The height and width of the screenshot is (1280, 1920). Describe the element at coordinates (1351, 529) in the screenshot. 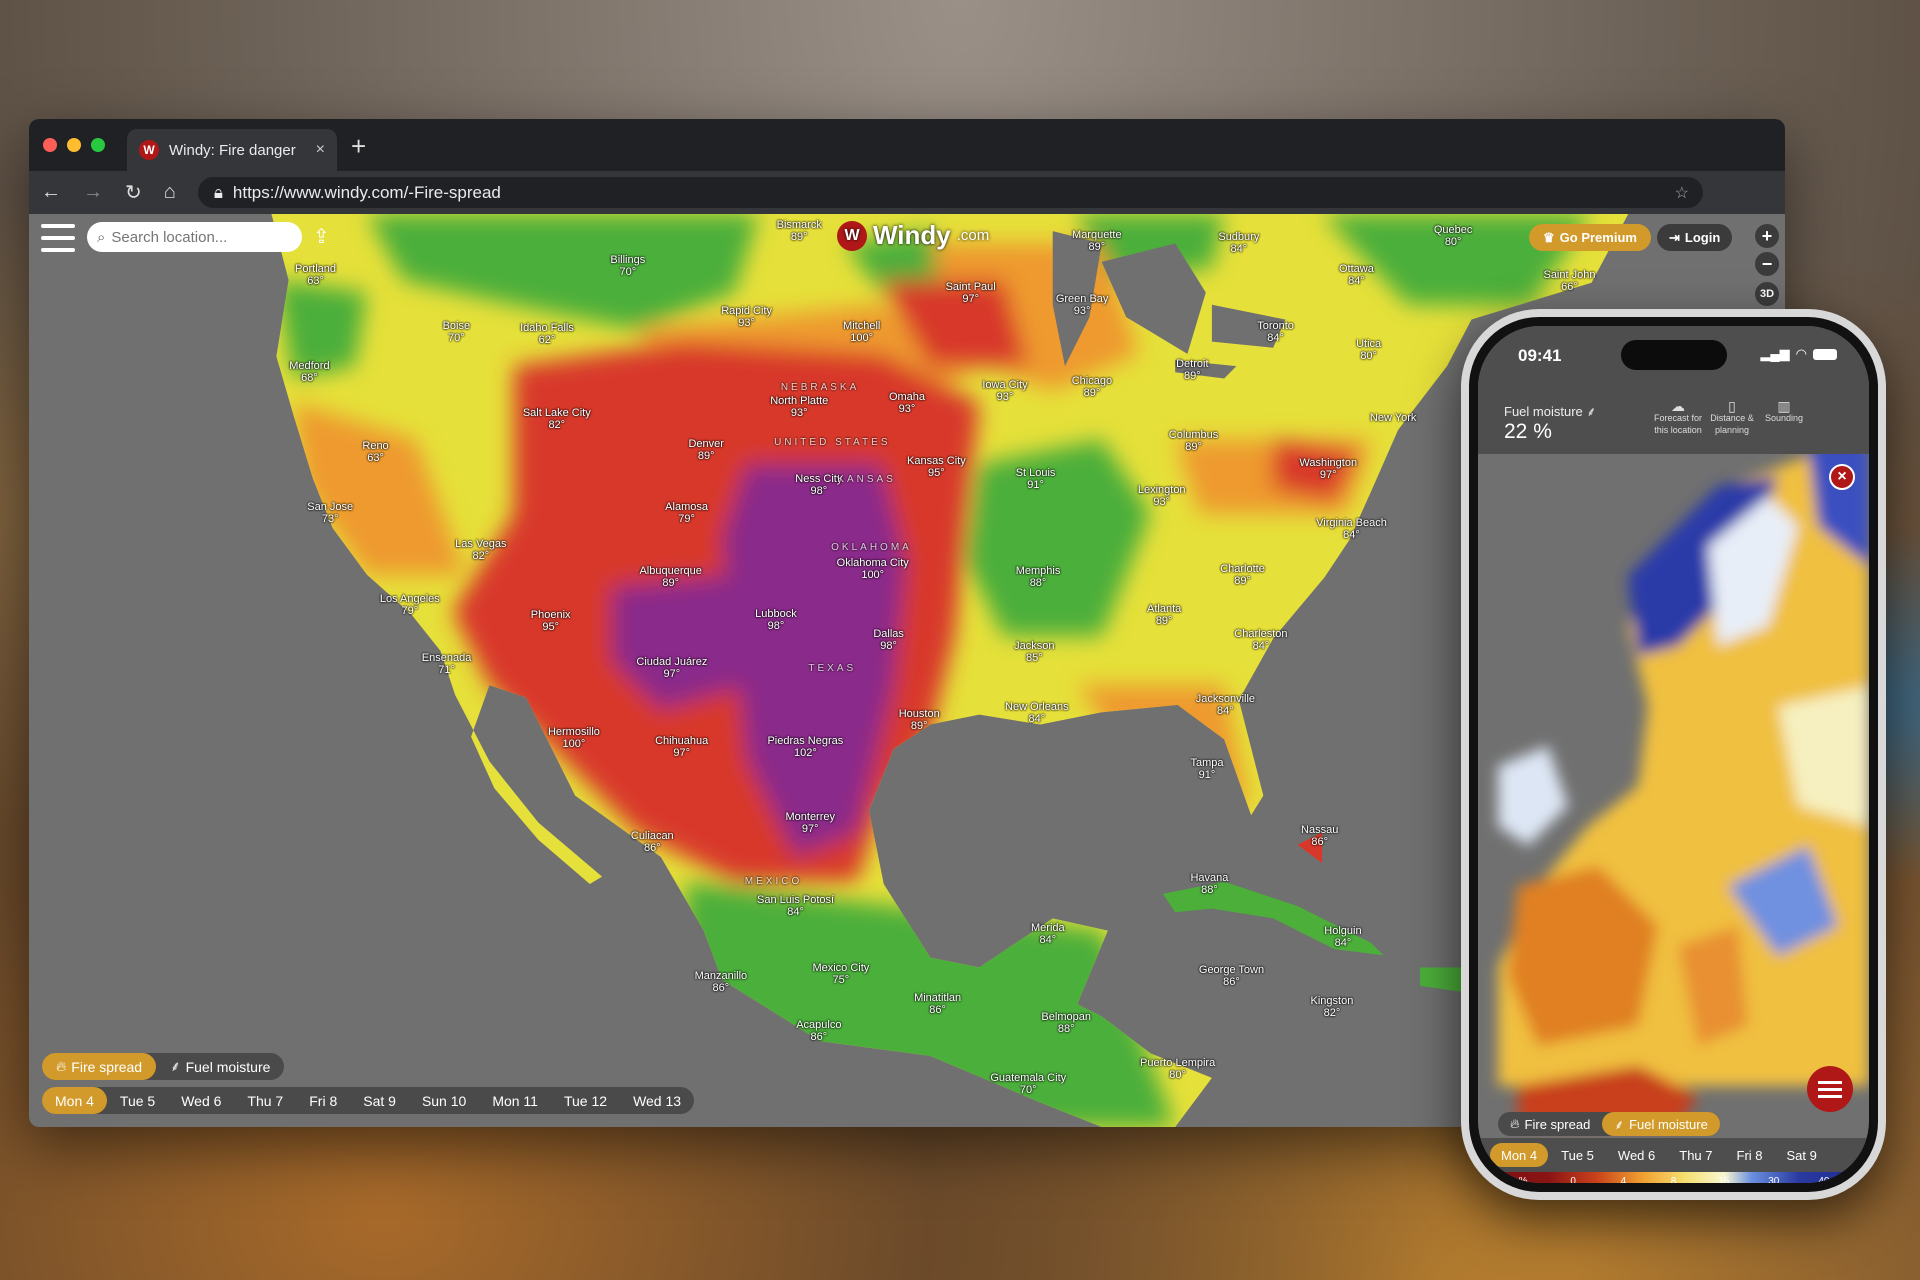

I see `city-label: Virginia Beach 84°` at that location.